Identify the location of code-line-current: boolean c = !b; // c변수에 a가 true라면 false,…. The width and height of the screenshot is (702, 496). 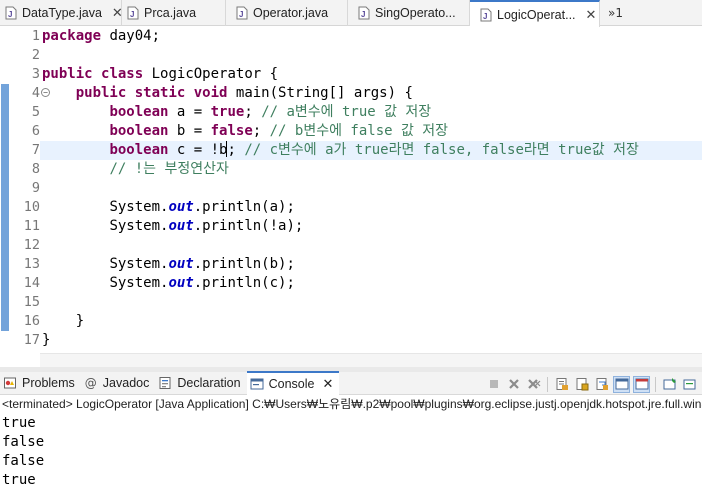
(371, 150).